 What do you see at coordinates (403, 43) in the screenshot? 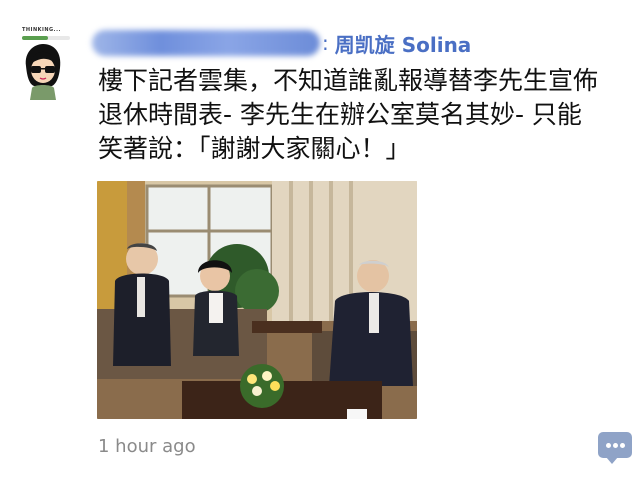
I see `author-name: 周凯旋 Solina` at bounding box center [403, 43].